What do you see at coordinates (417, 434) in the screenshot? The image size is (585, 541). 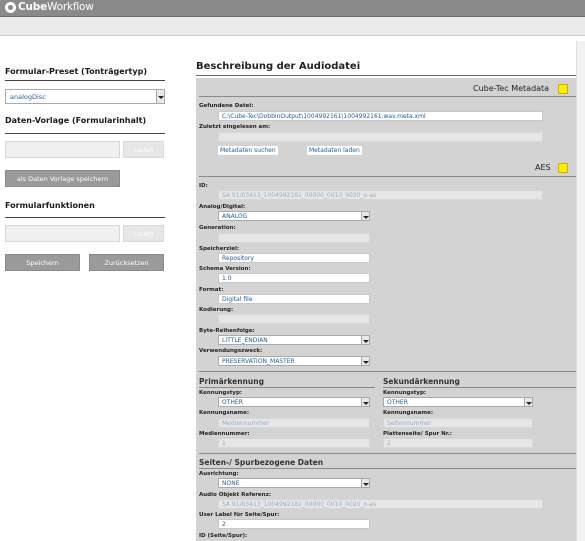 I see `secondary-number-label: Plattenseite/ Spur Nr.:` at bounding box center [417, 434].